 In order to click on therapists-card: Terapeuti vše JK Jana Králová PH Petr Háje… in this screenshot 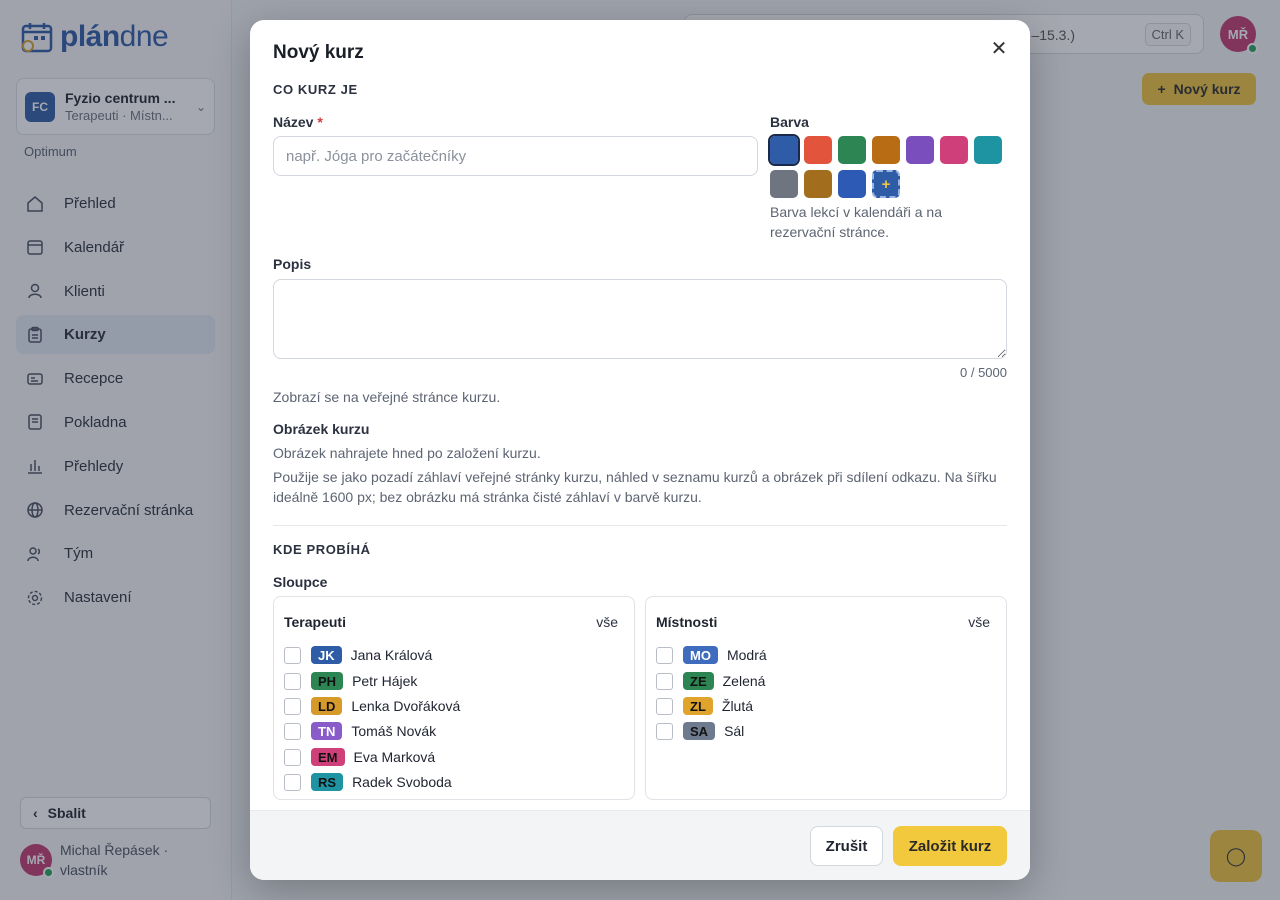, I will do `click(454, 698)`.